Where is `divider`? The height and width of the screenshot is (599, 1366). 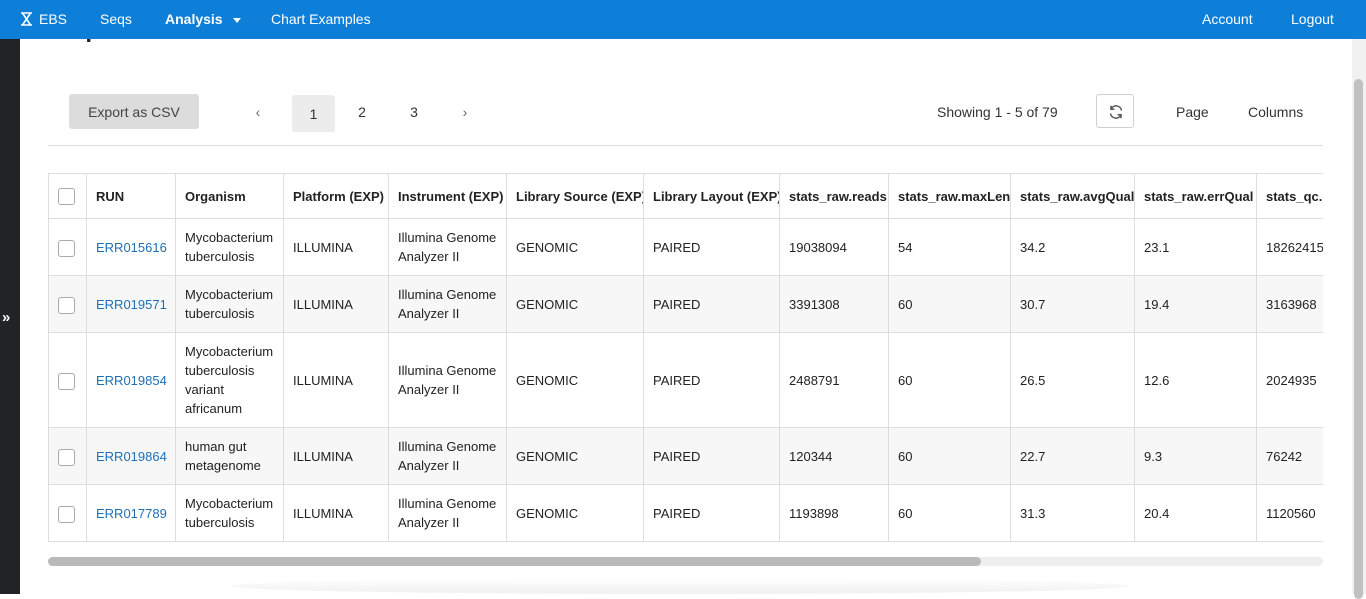
divider is located at coordinates (685, 145).